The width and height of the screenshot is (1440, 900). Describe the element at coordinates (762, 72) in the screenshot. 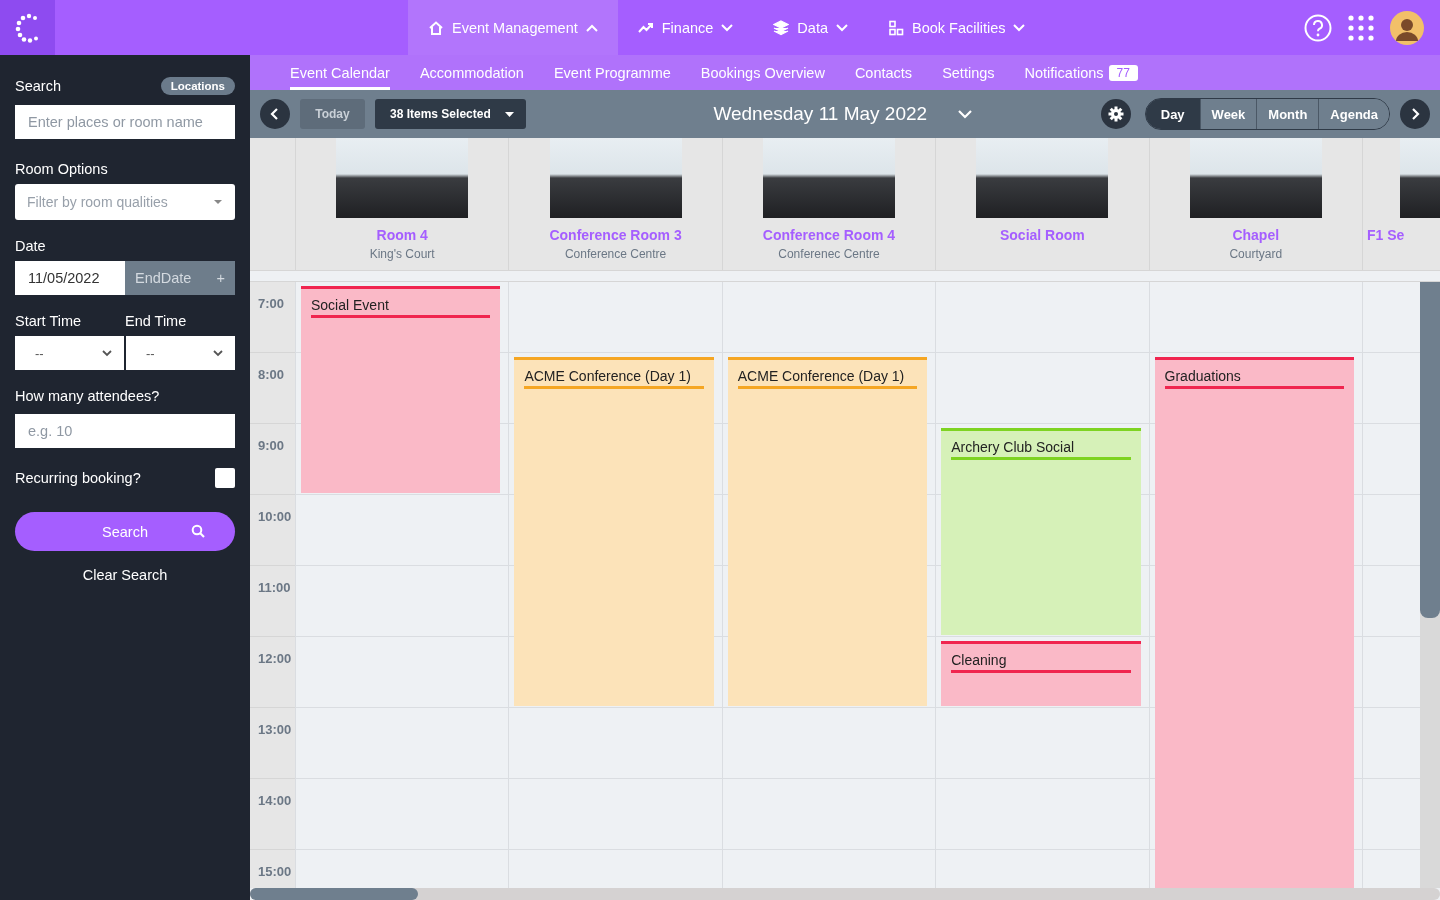

I see `sub-nav-tab: Bookings Overview` at that location.